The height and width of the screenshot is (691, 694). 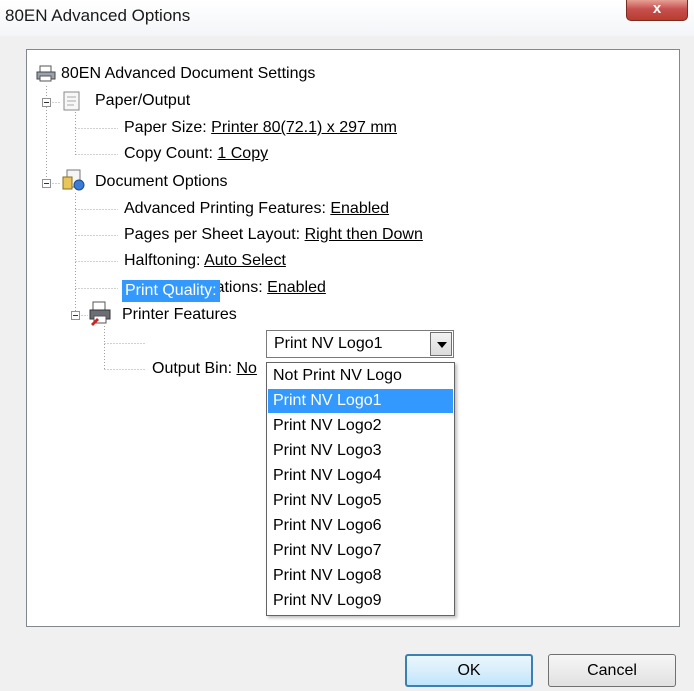 What do you see at coordinates (214, 234) in the screenshot?
I see `pages-per-sheet-label: Pages per Sheet Layout:` at bounding box center [214, 234].